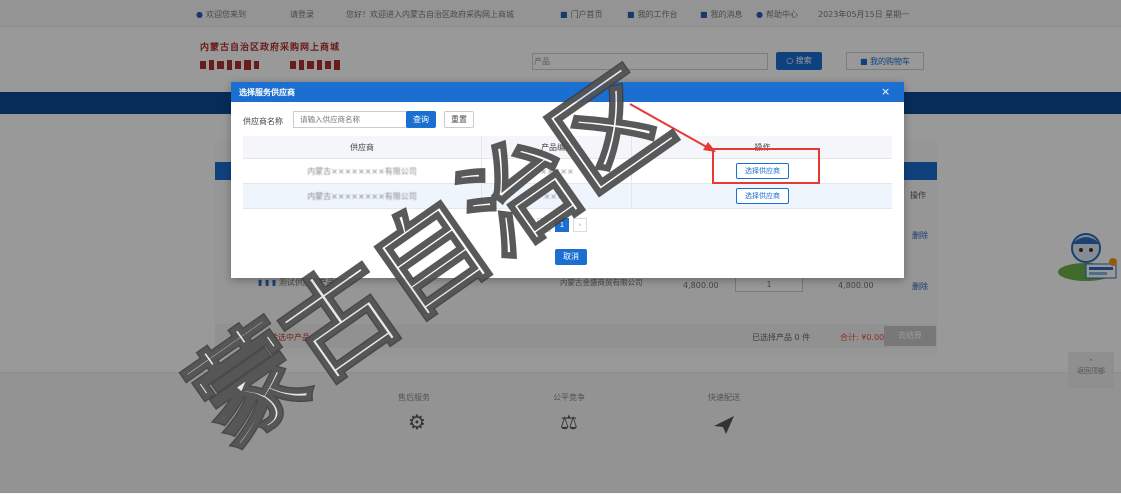  I want to click on table-row: 内蒙古××××××××有限公司 ×××× 选择供应商, so click(567, 196).